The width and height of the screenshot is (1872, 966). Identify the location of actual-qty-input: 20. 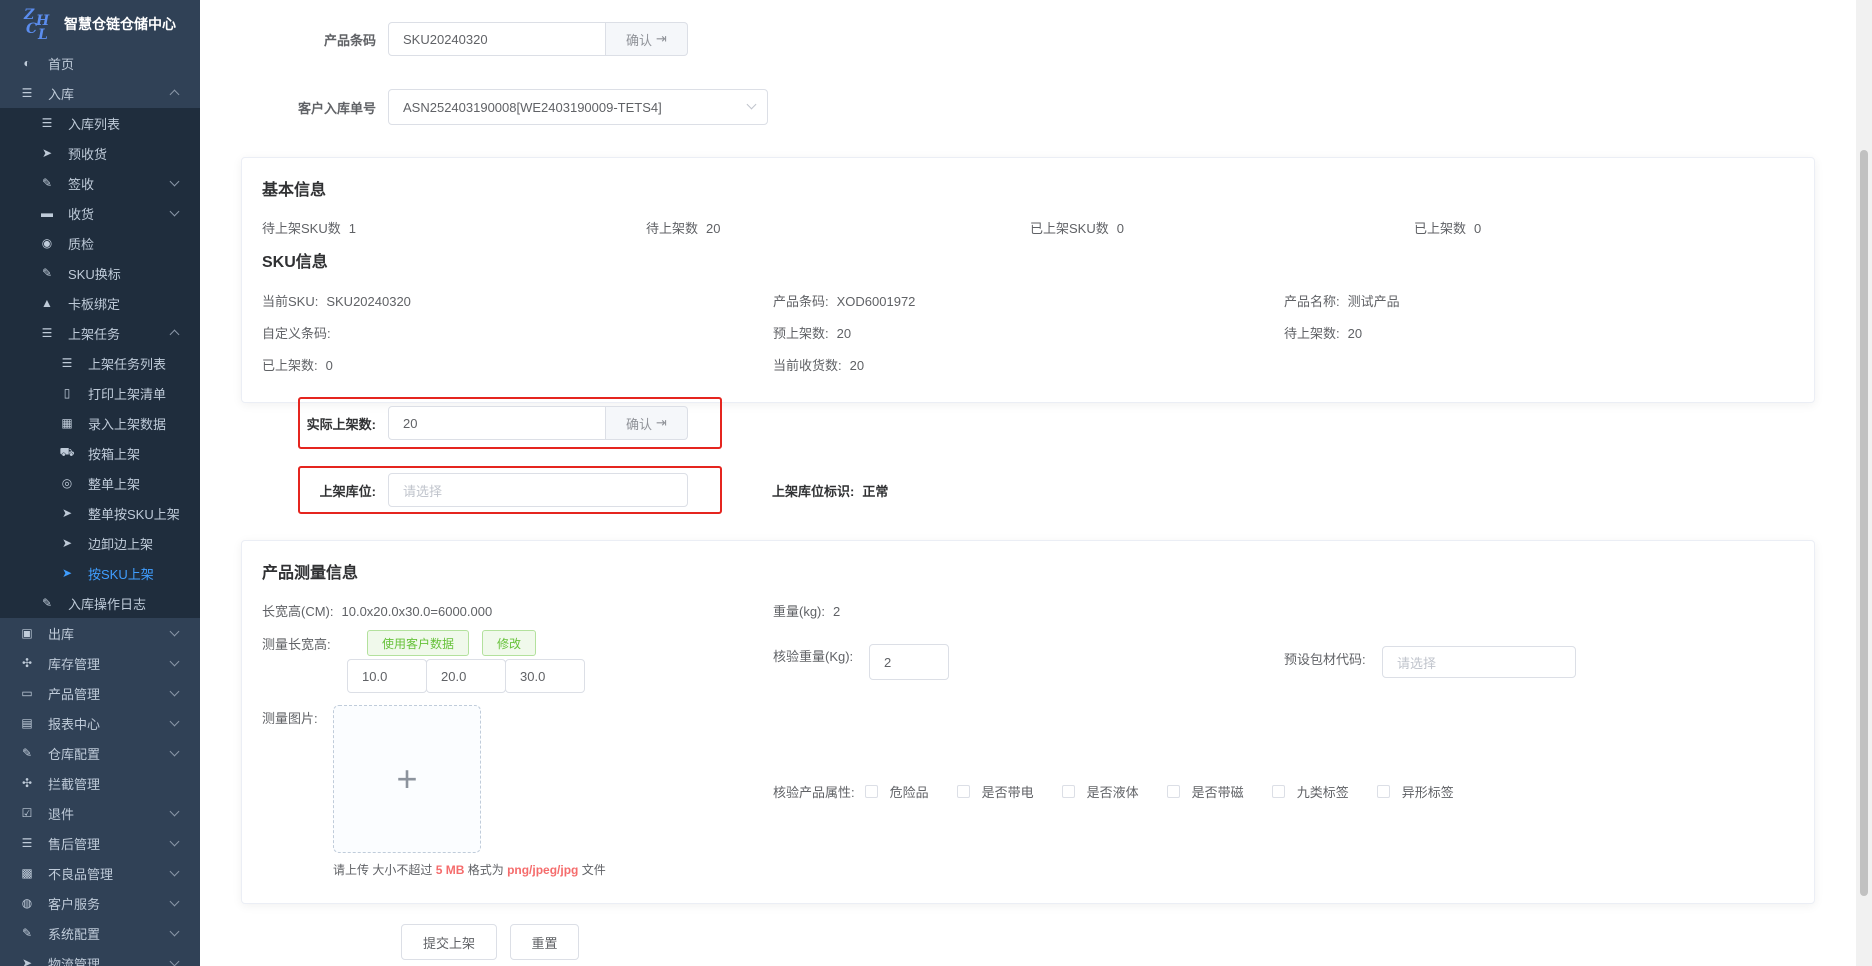
(497, 423).